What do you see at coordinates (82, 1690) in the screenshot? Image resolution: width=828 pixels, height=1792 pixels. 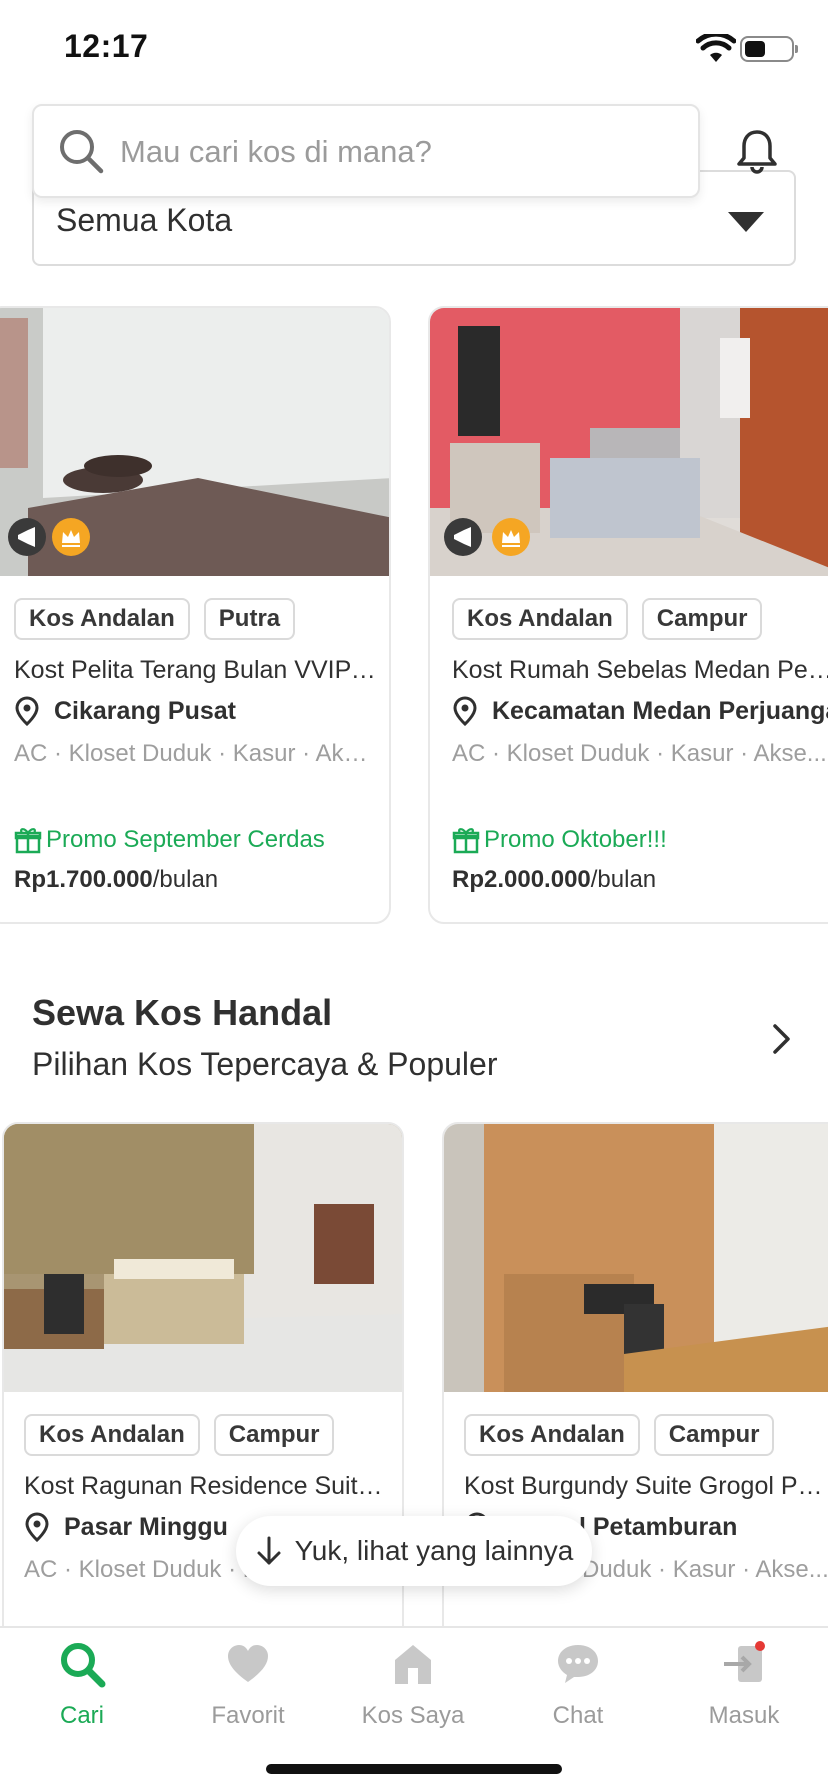 I see `nav-item-cari: Cari` at bounding box center [82, 1690].